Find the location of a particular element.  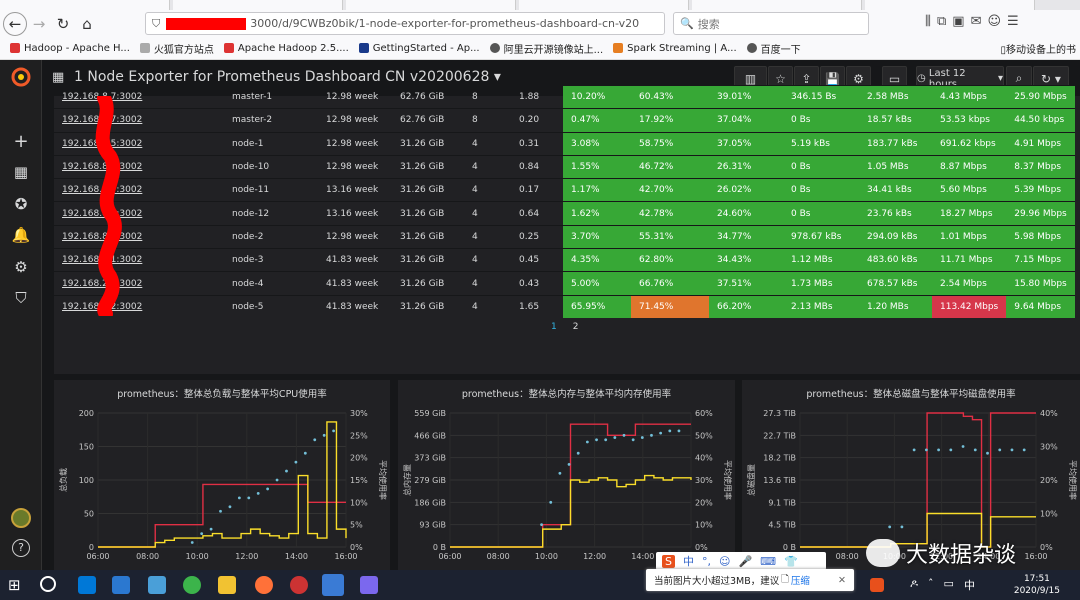

search-placeholder: 搜索 is located at coordinates (708, 24).